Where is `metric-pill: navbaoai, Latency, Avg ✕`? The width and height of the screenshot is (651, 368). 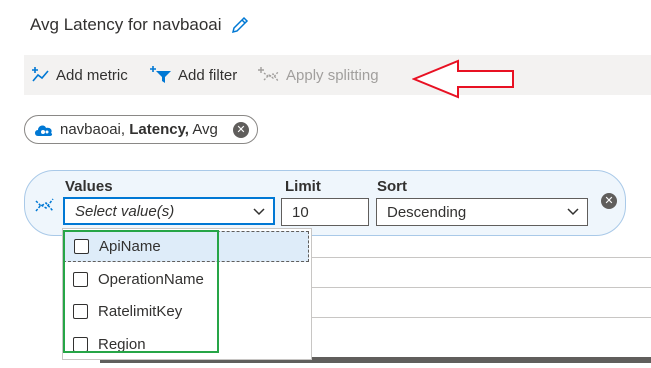 metric-pill: navbaoai, Latency, Avg ✕ is located at coordinates (141, 129).